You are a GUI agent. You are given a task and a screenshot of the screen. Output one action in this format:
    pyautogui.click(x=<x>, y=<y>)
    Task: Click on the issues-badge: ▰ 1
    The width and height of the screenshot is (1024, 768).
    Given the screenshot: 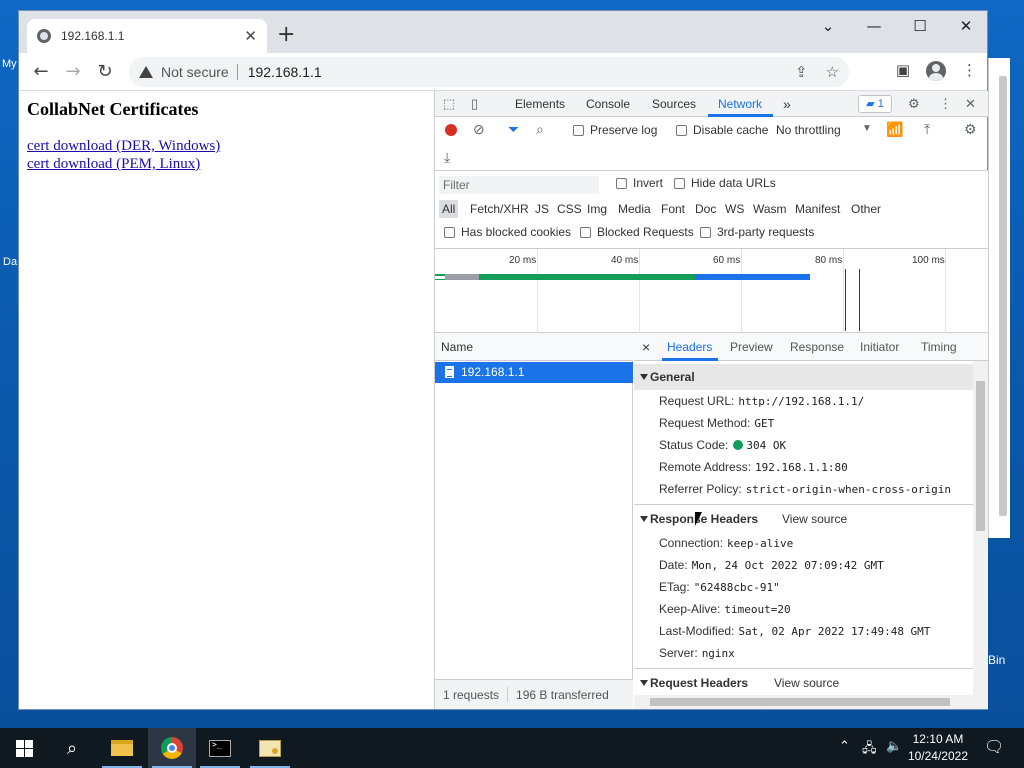 What is the action you would take?
    pyautogui.click(x=875, y=104)
    